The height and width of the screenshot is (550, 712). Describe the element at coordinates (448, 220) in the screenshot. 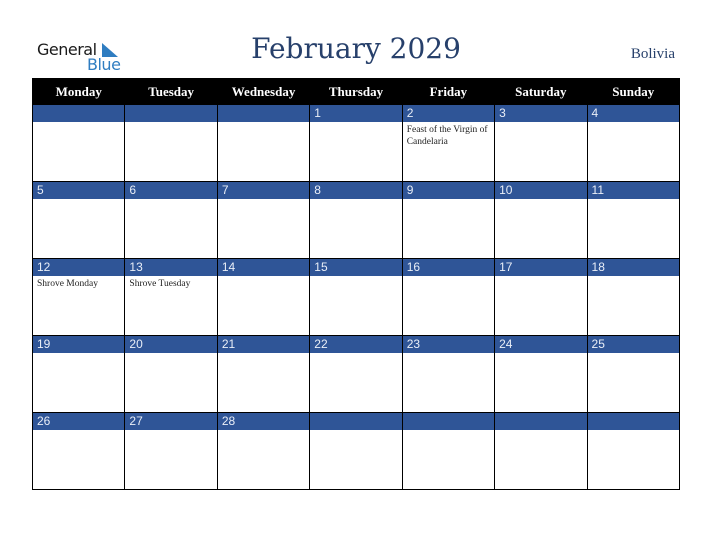

I see `day-cell: 9` at that location.